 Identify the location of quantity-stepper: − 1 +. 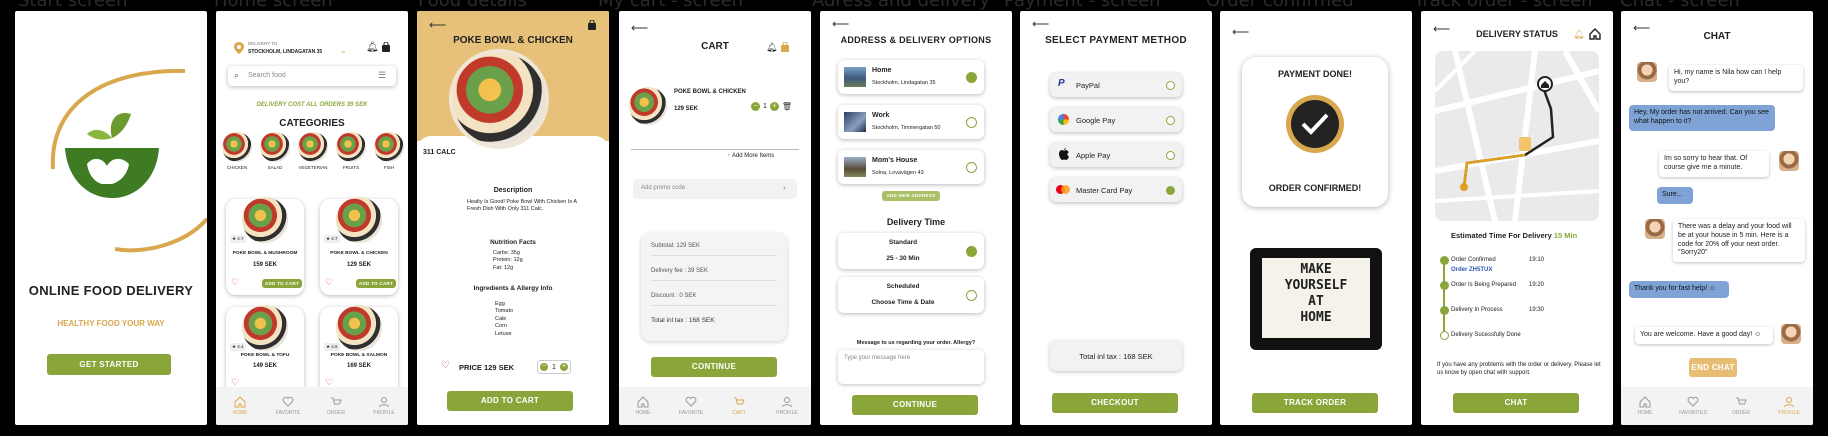
(554, 367).